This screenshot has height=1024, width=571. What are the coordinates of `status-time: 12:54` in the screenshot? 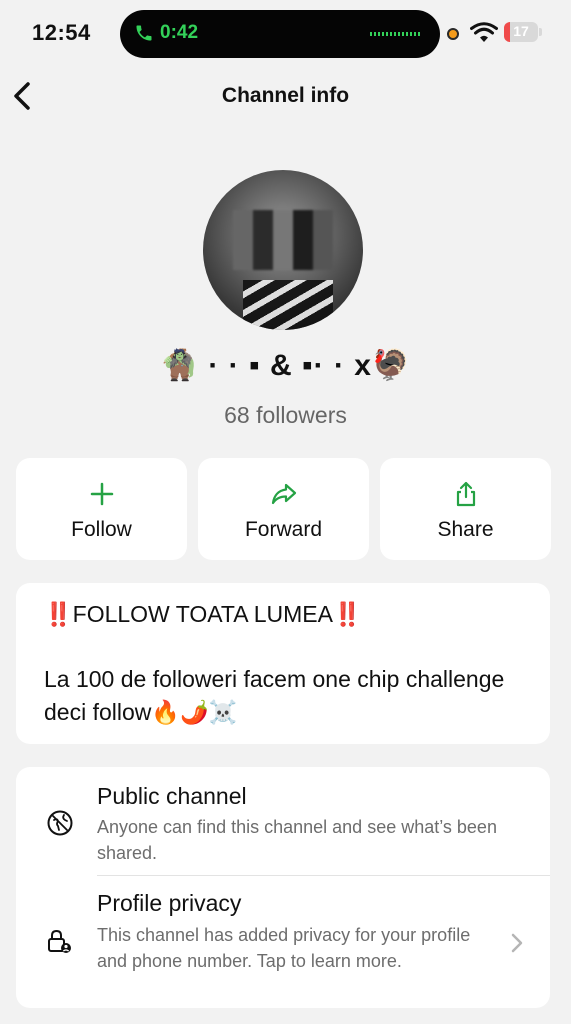 It's located at (61, 32).